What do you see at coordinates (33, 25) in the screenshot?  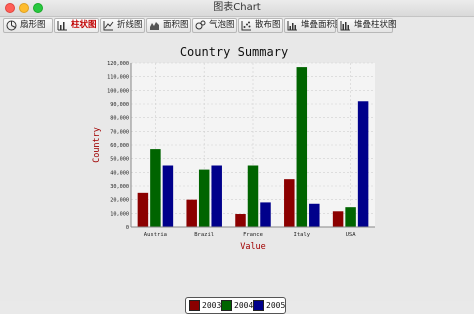 I see `tab-label: 扇形图` at bounding box center [33, 25].